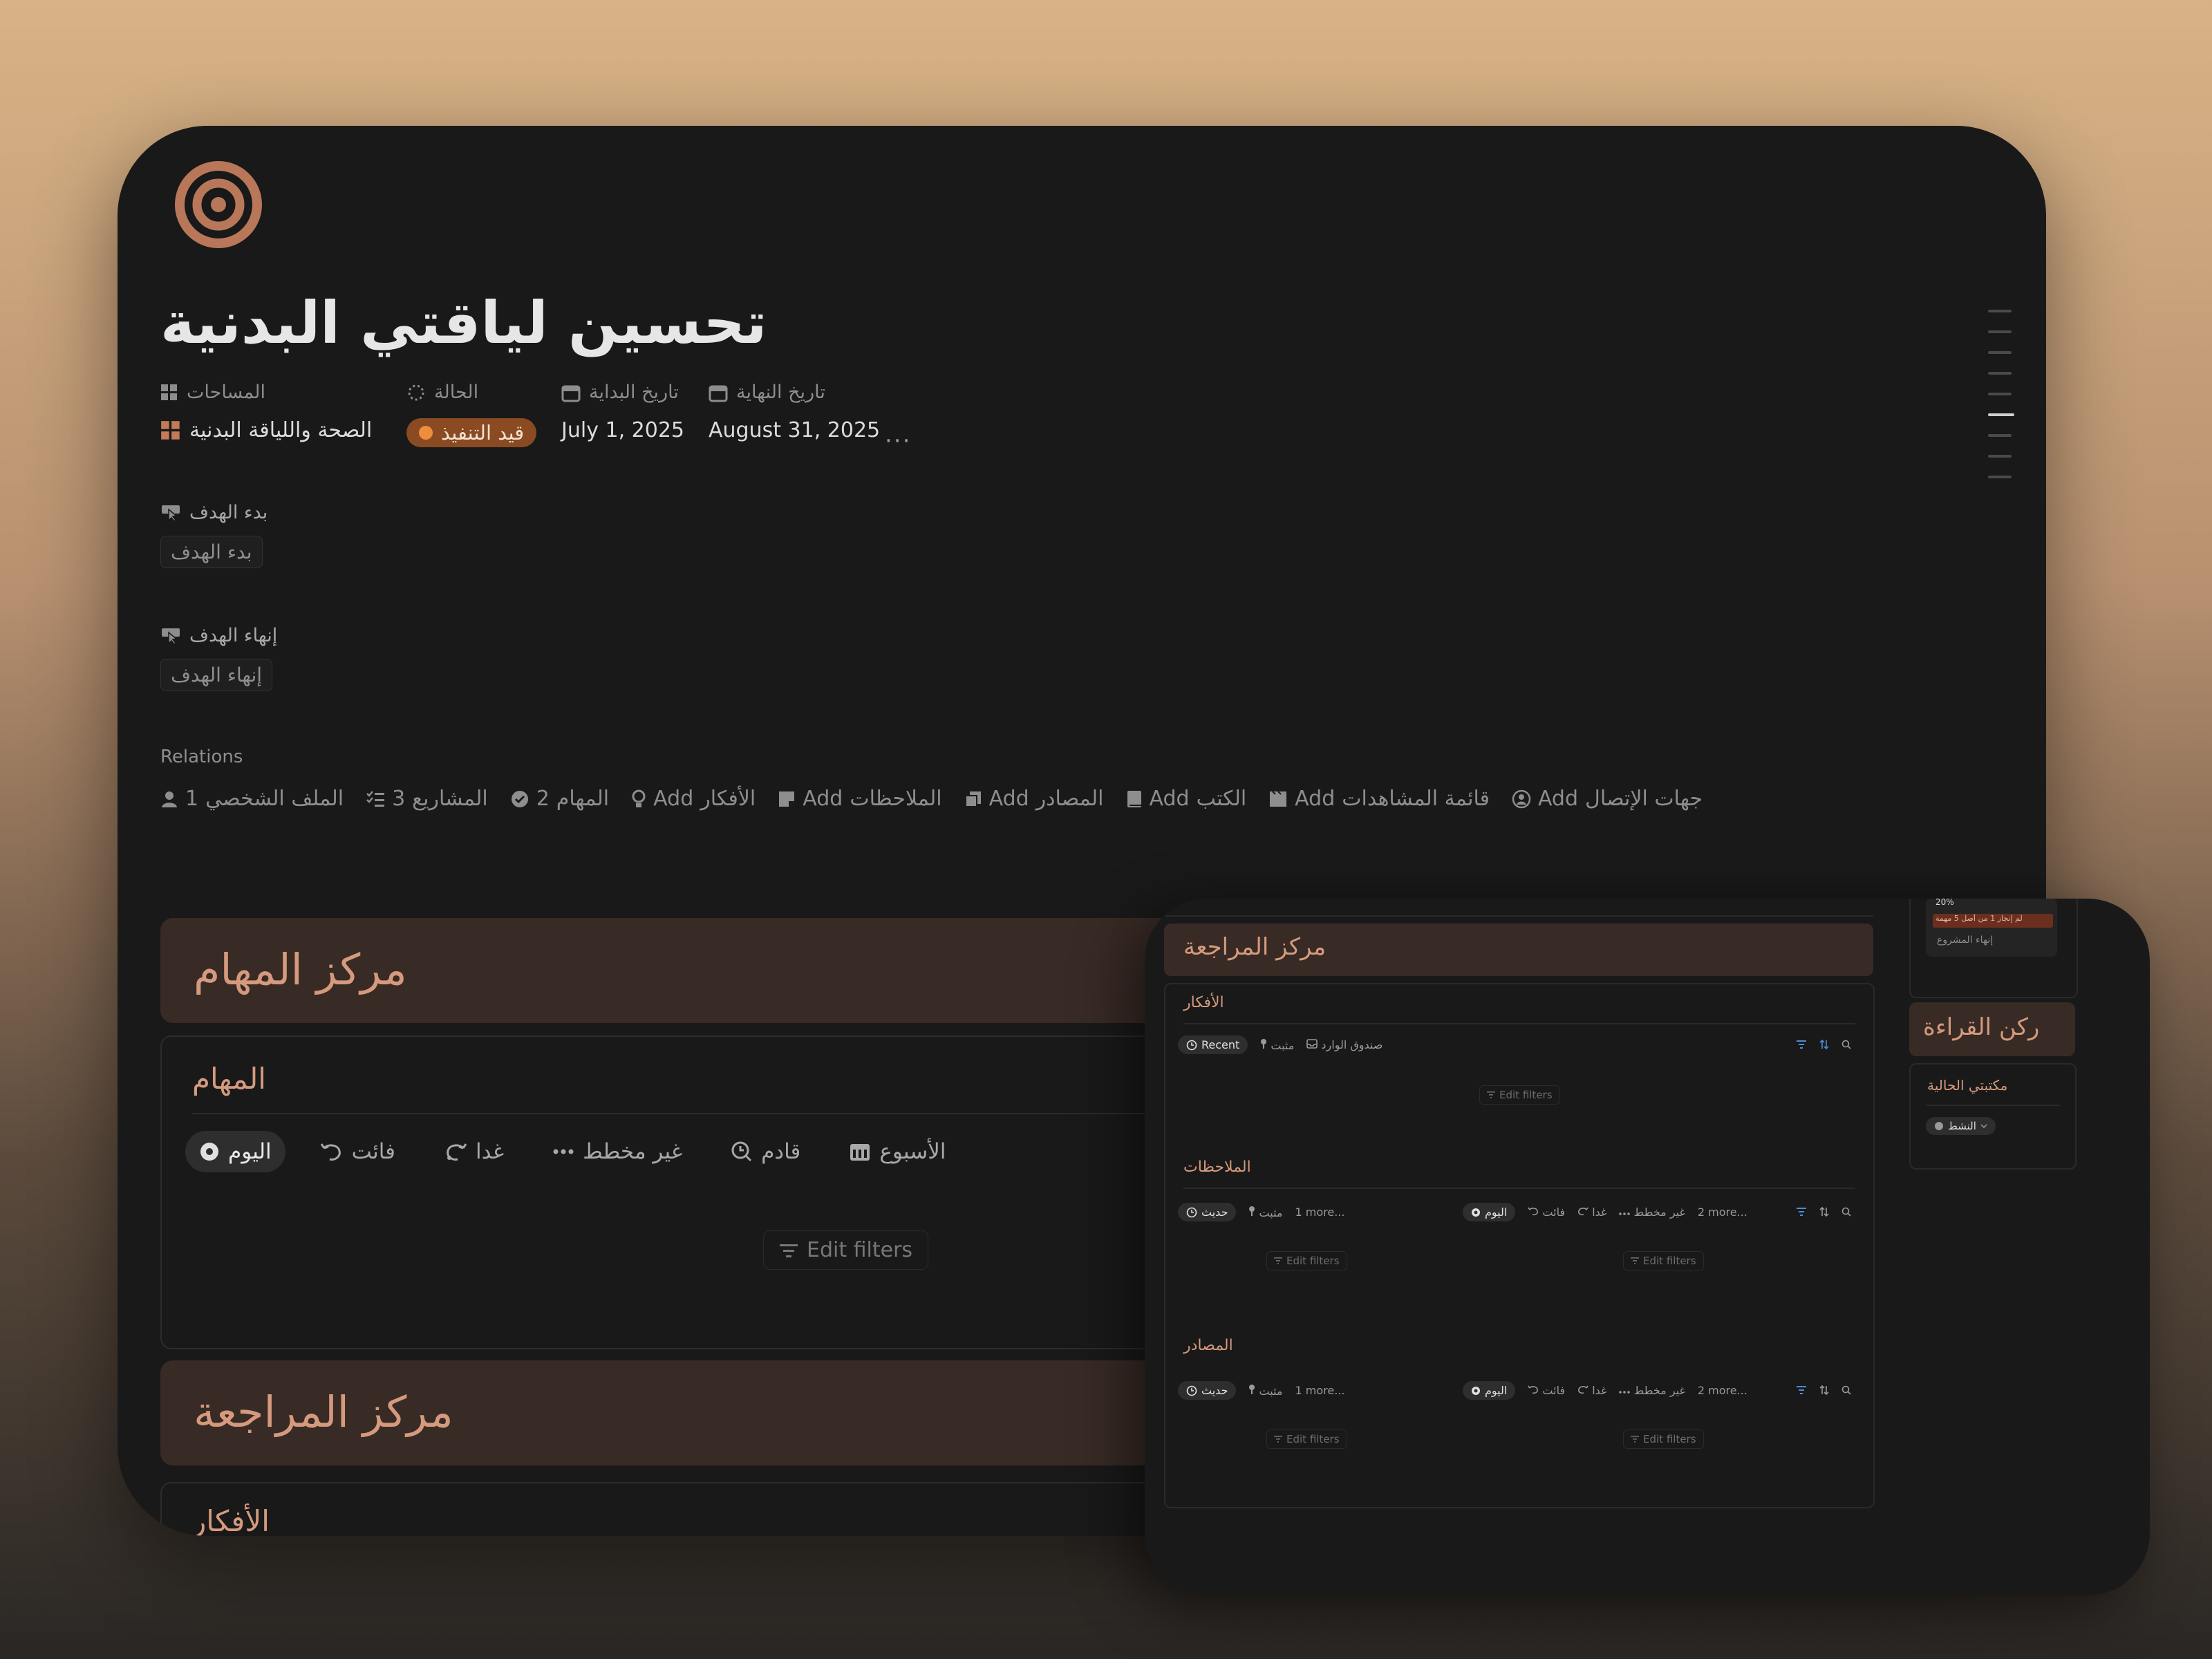 This screenshot has width=2212, height=1659. Describe the element at coordinates (229, 1079) in the screenshot. I see `tasks-title: المهام` at that location.